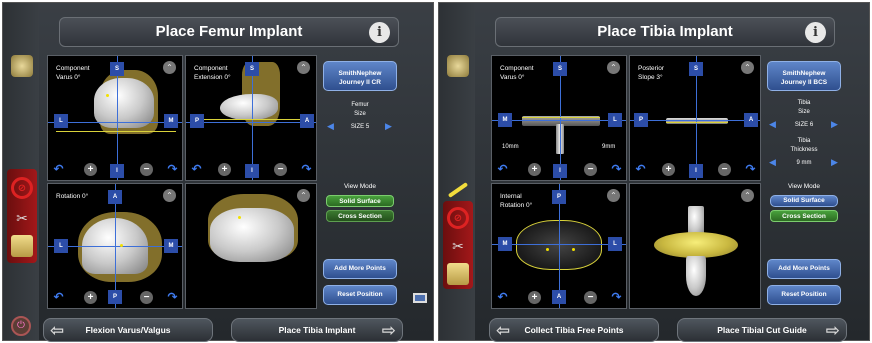 The width and height of the screenshot is (872, 343). I want to click on viewport-label: Rotation 0°, so click(72, 196).